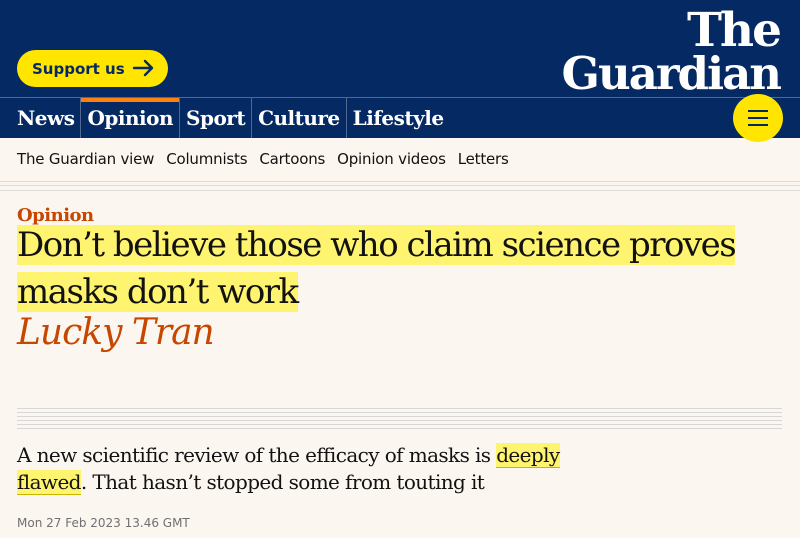  Describe the element at coordinates (103, 523) in the screenshot. I see `publish-date: Mon 27 Feb 2023 13.46 GMT` at that location.